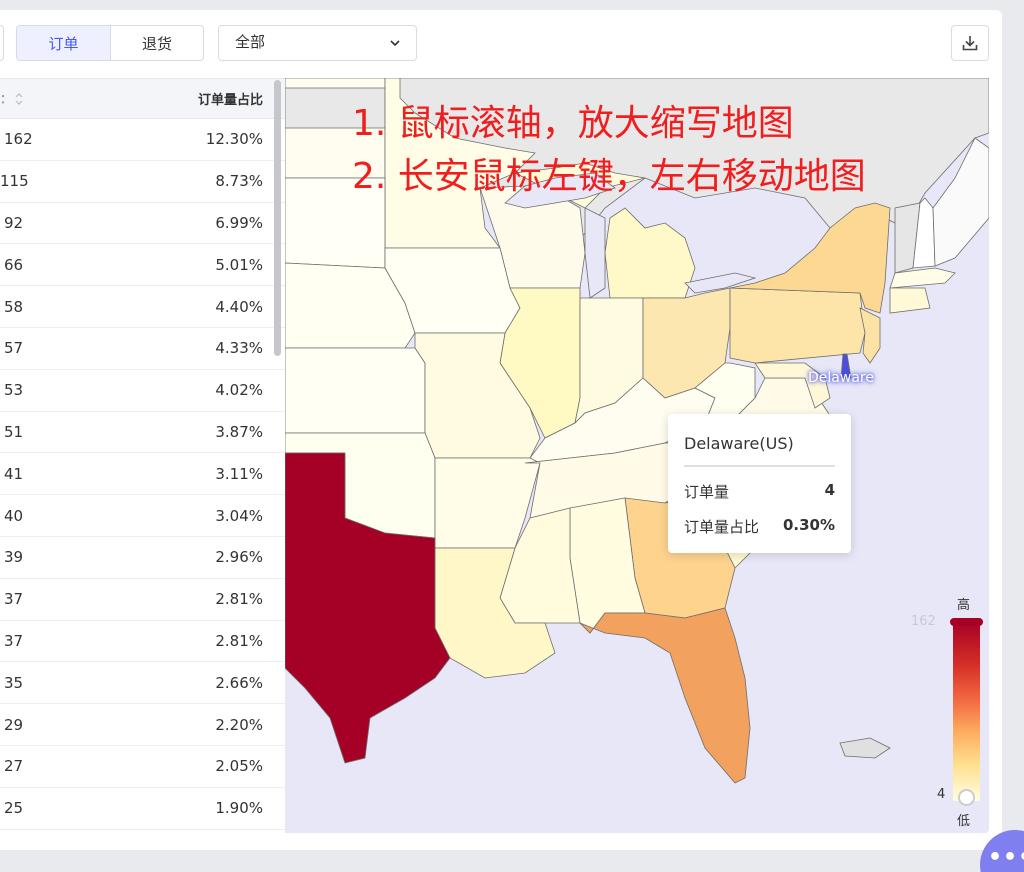 The width and height of the screenshot is (1024, 872). What do you see at coordinates (142, 99) in the screenshot?
I see `table-header: ： 订单量占比` at bounding box center [142, 99].